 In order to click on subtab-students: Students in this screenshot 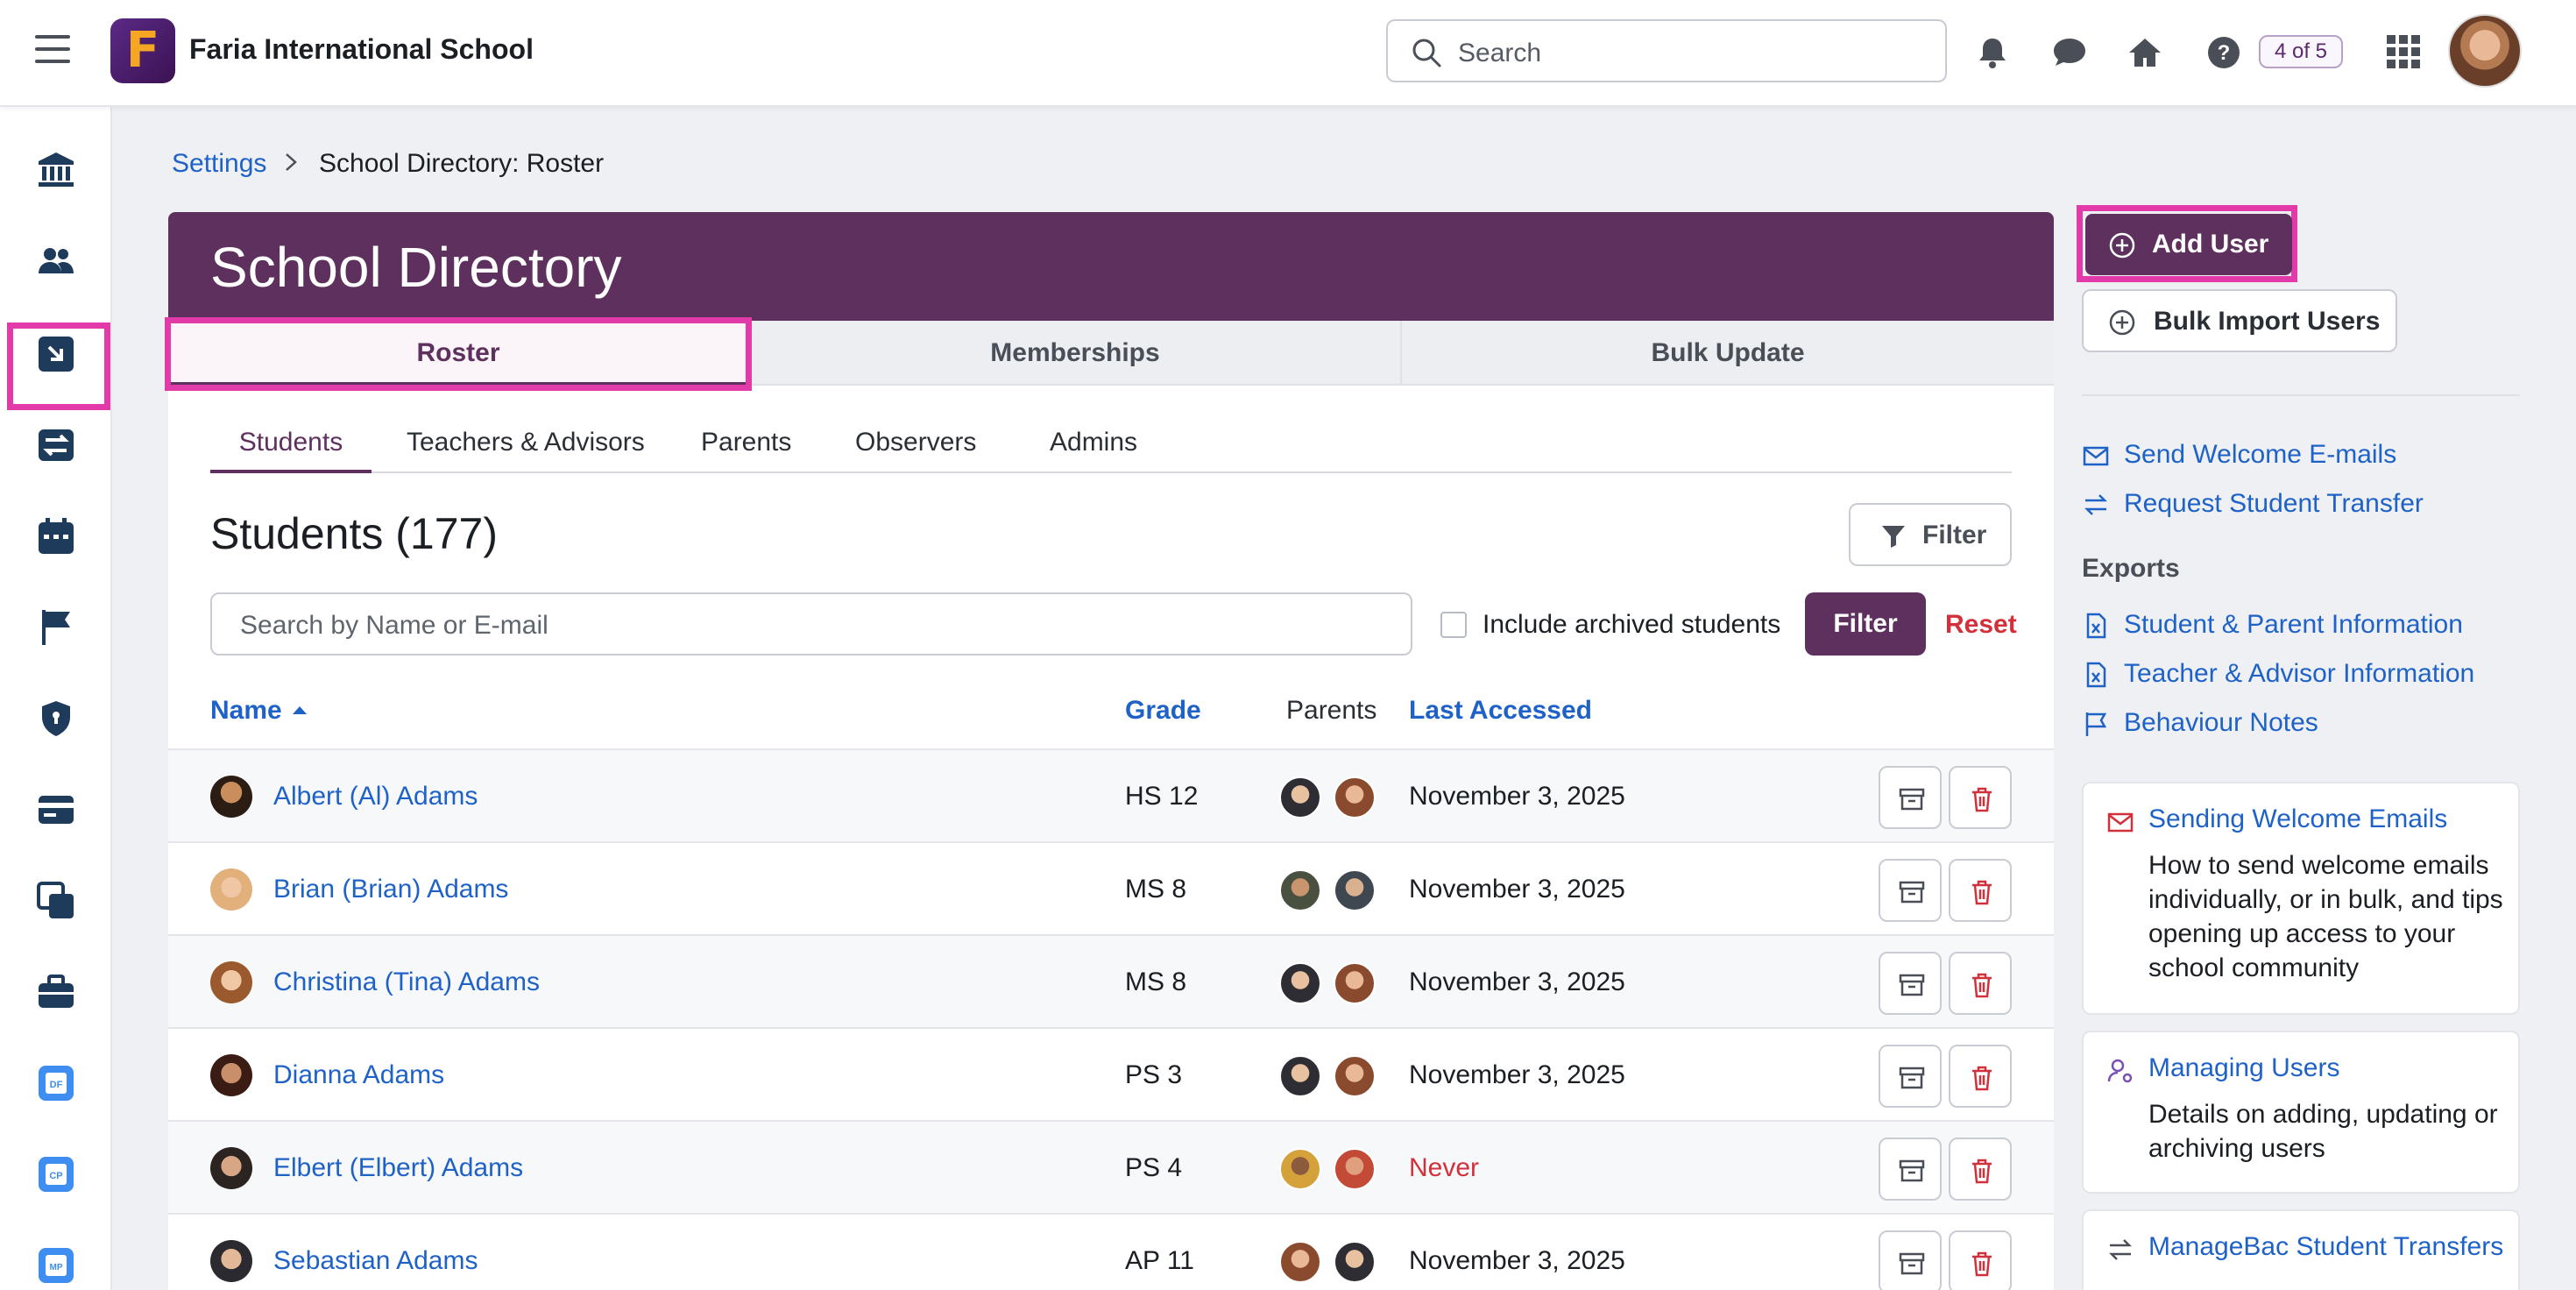, I will do `click(291, 446)`.